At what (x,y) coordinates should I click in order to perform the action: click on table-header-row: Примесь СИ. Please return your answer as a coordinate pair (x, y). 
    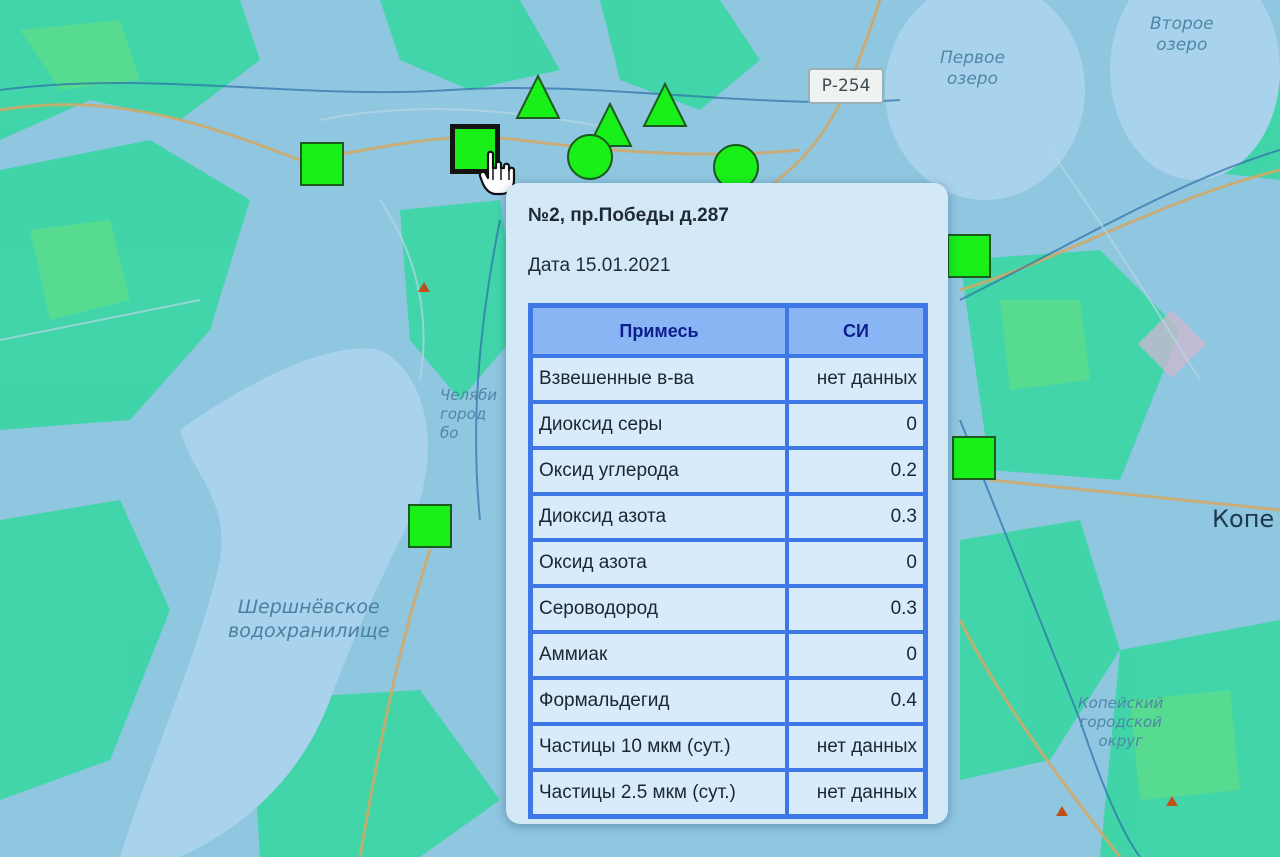
    Looking at the image, I should click on (728, 331).